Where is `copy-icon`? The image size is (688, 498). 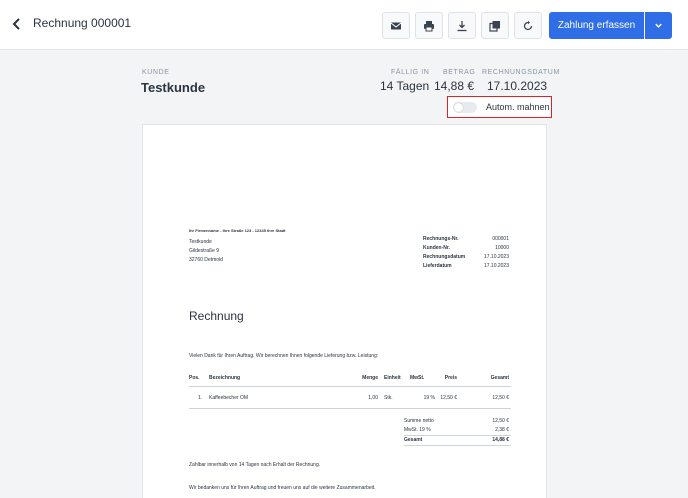 copy-icon is located at coordinates (494, 26).